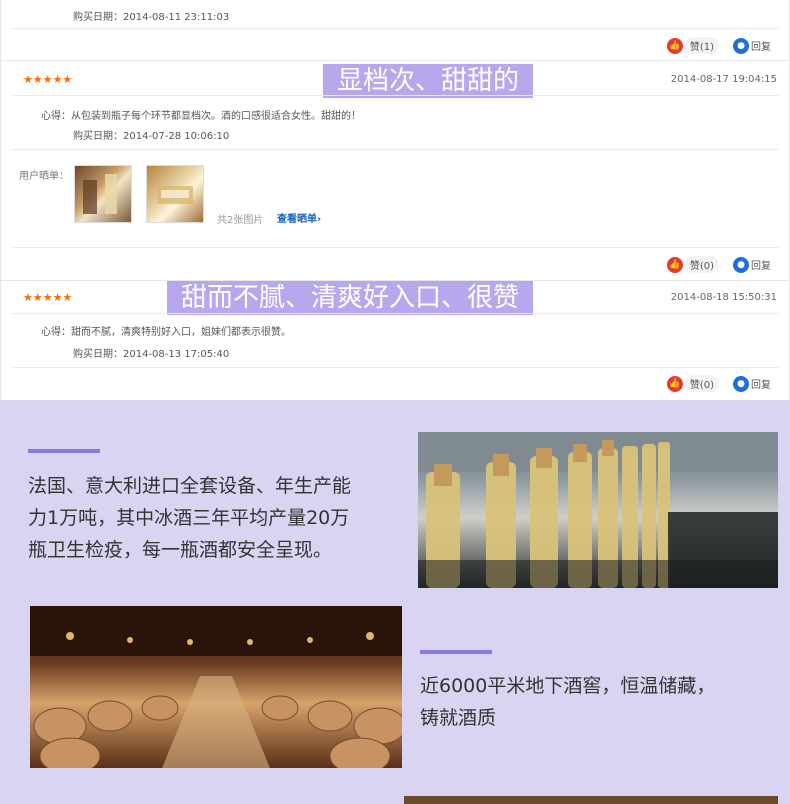 This screenshot has width=790, height=804. Describe the element at coordinates (216, 687) in the screenshot. I see `wine-cellar-photo` at that location.